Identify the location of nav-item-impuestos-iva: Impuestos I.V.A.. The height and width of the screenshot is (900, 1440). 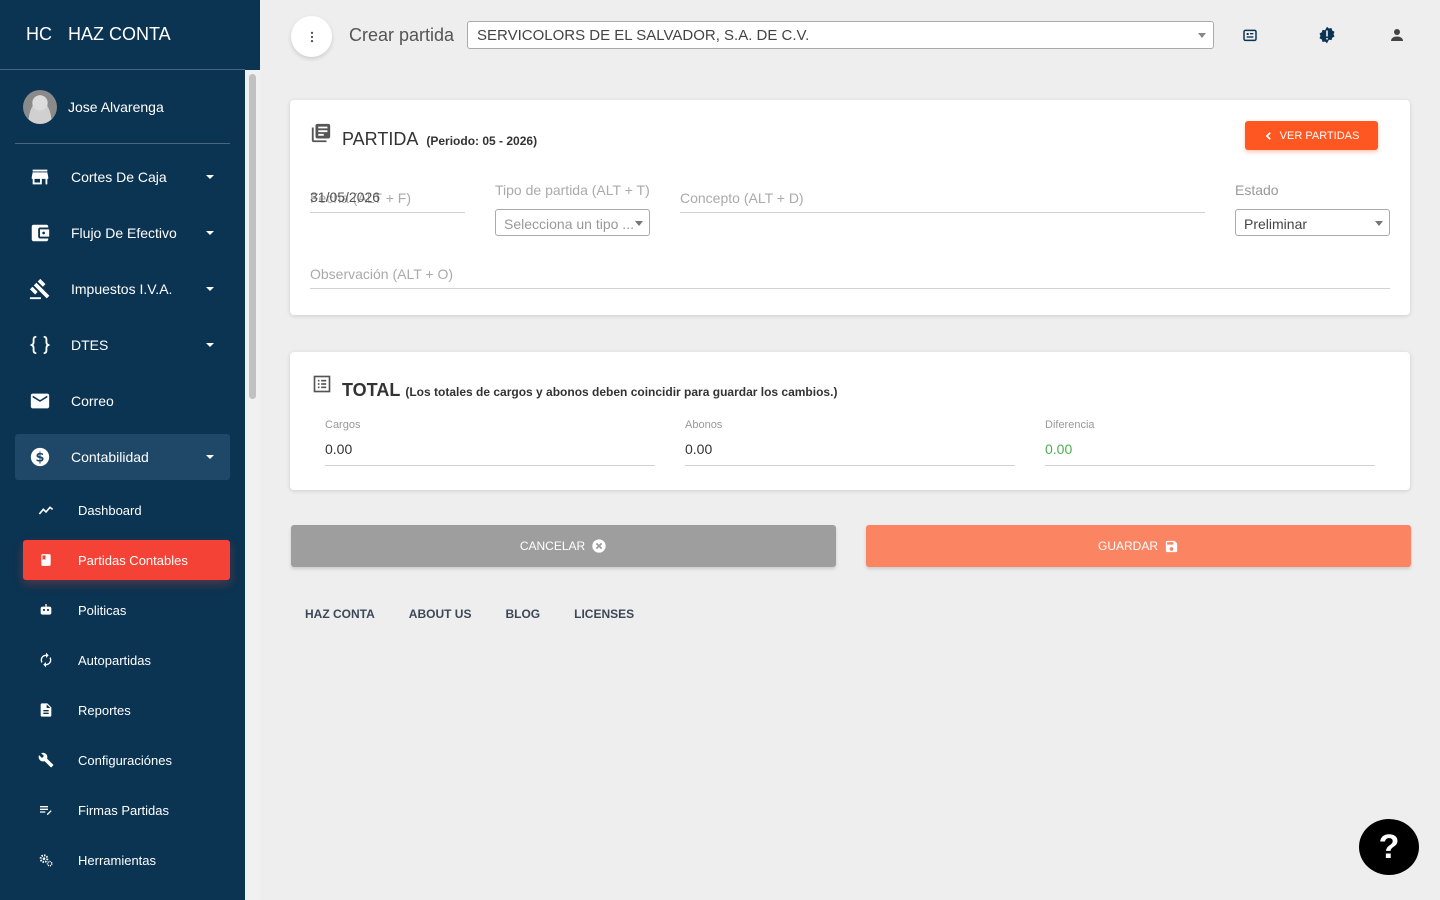
(122, 289).